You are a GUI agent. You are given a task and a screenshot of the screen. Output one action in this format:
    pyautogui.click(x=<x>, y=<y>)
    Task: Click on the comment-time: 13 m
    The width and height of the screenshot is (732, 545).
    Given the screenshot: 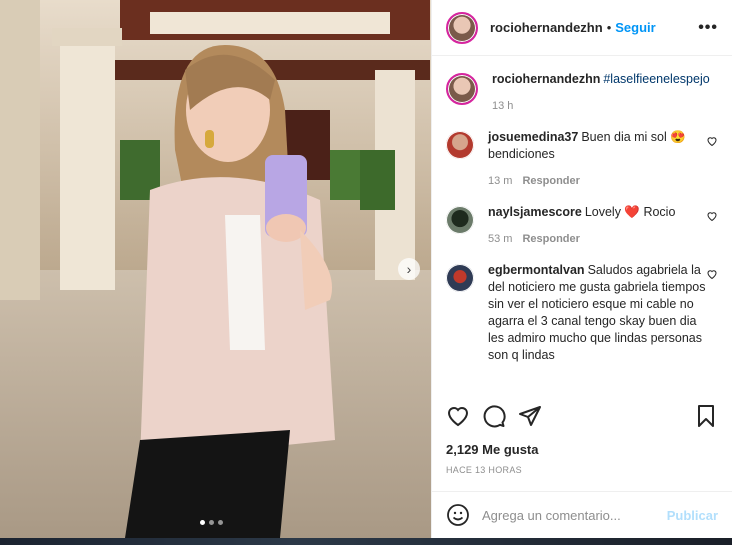 What is the action you would take?
    pyautogui.click(x=500, y=181)
    